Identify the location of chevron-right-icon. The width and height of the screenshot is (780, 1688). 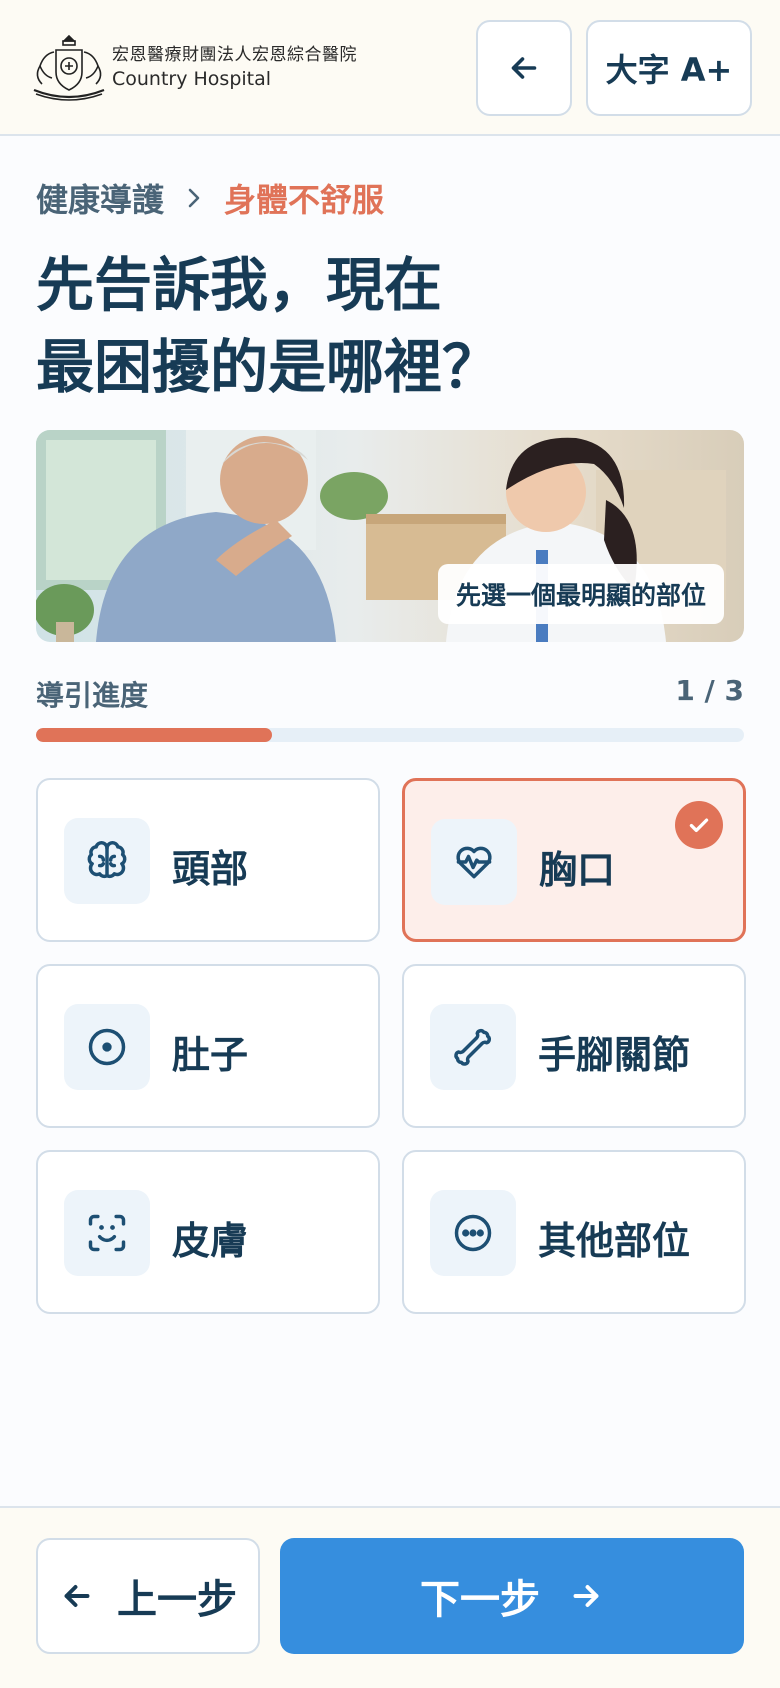
(194, 198).